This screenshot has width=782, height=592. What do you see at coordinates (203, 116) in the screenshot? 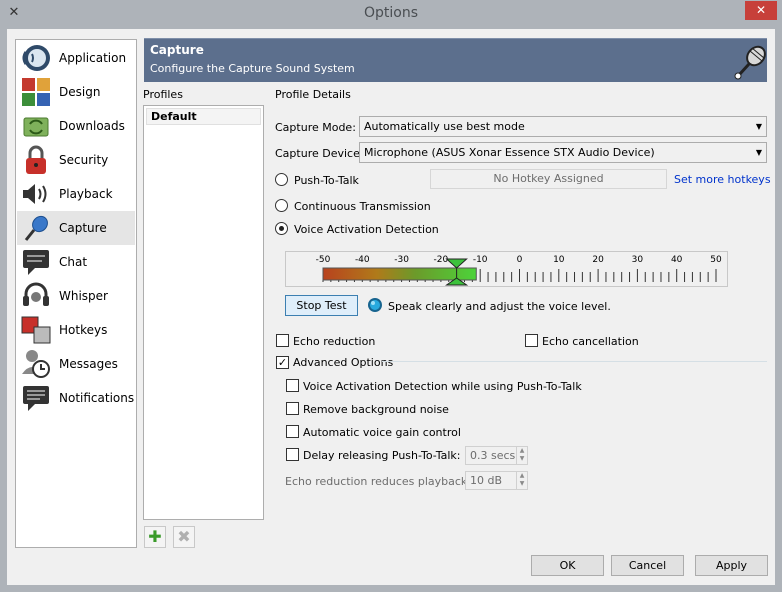
I see `profile-item-default: Default` at bounding box center [203, 116].